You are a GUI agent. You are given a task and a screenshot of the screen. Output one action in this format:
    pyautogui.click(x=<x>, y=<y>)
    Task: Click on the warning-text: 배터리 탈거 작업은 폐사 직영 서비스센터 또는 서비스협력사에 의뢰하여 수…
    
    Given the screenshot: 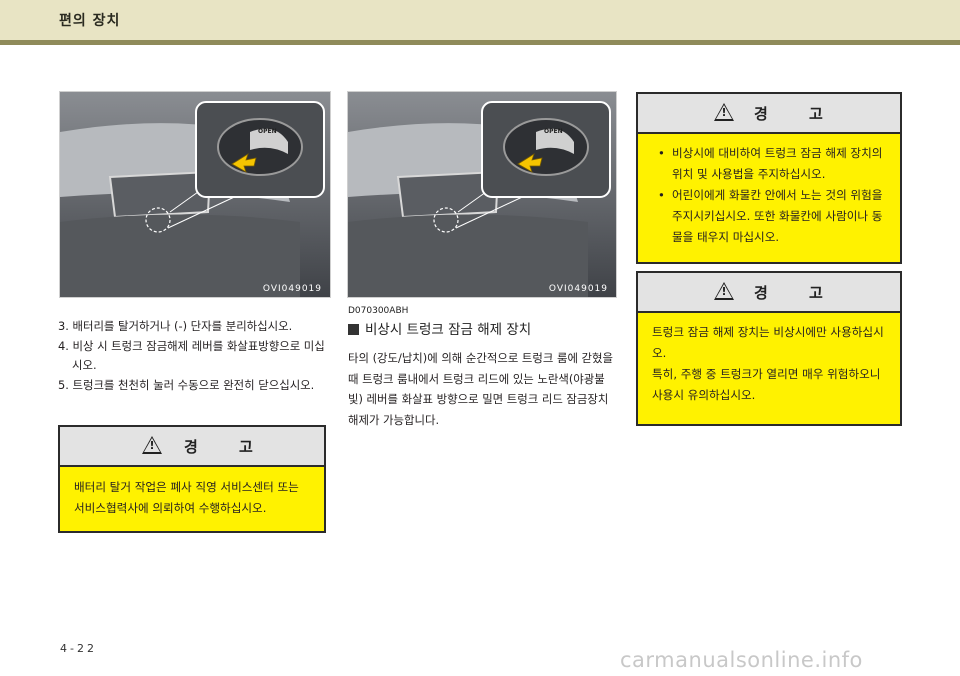 What is the action you would take?
    pyautogui.click(x=186, y=497)
    